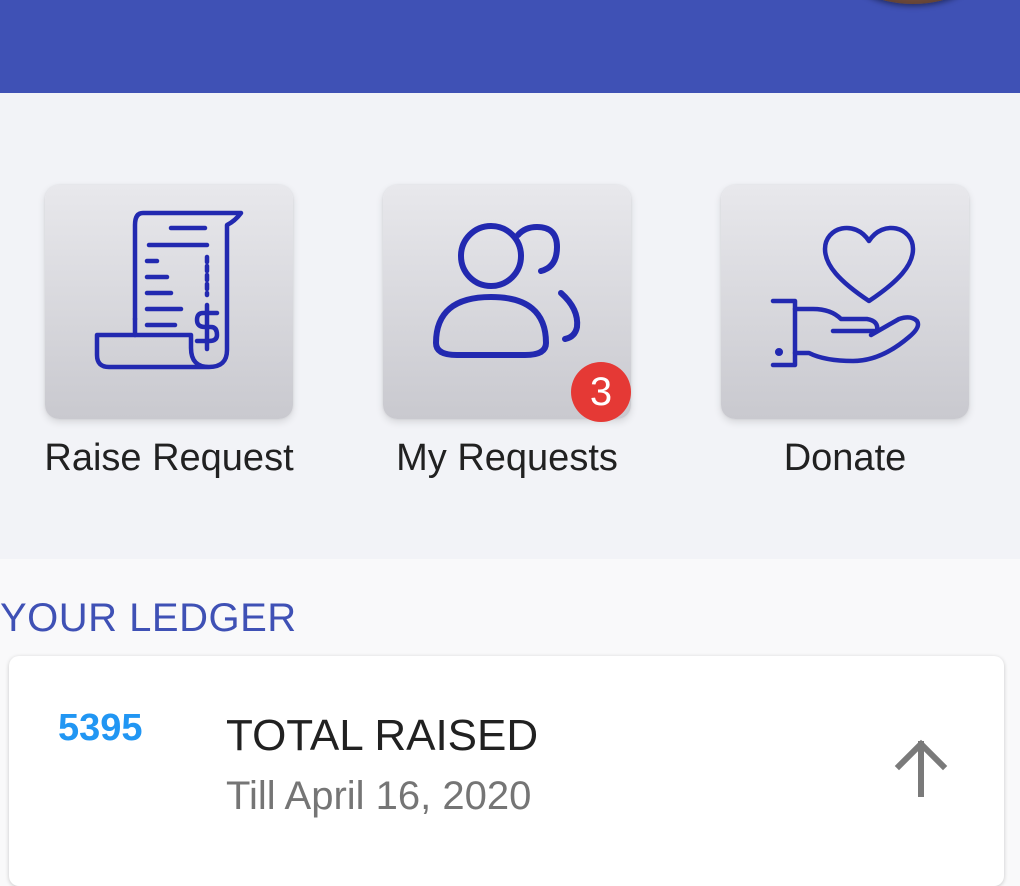 The image size is (1020, 886). I want to click on profile-avatar, so click(913, 2).